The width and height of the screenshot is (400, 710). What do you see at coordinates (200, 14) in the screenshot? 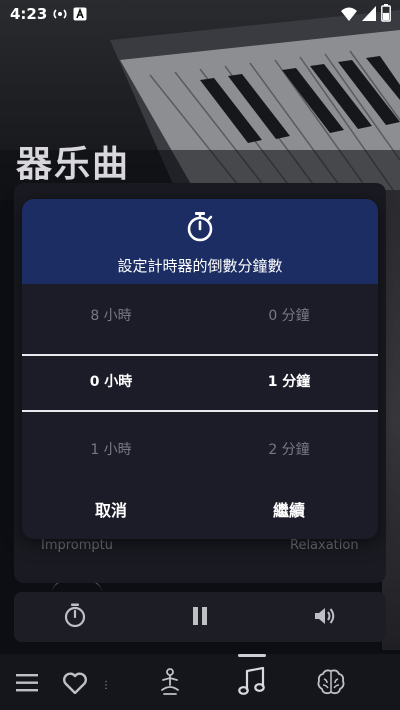
I see `status-bar: 4:23` at bounding box center [200, 14].